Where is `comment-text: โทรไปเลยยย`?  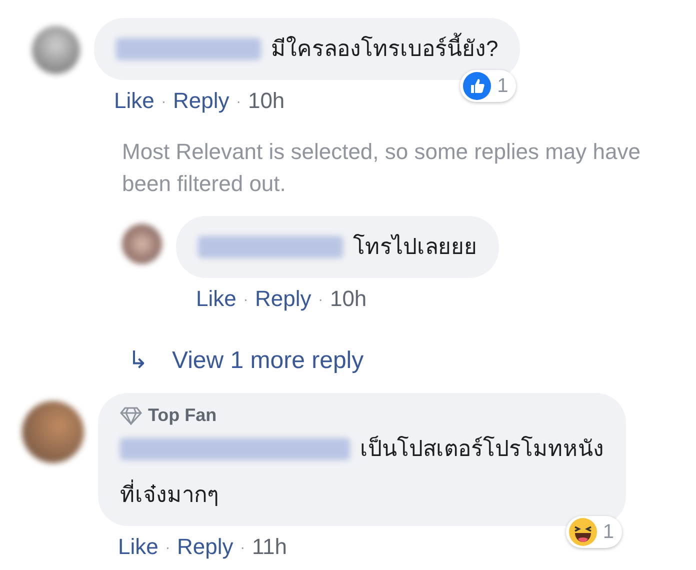 comment-text: โทรไปเลยยย is located at coordinates (415, 247).